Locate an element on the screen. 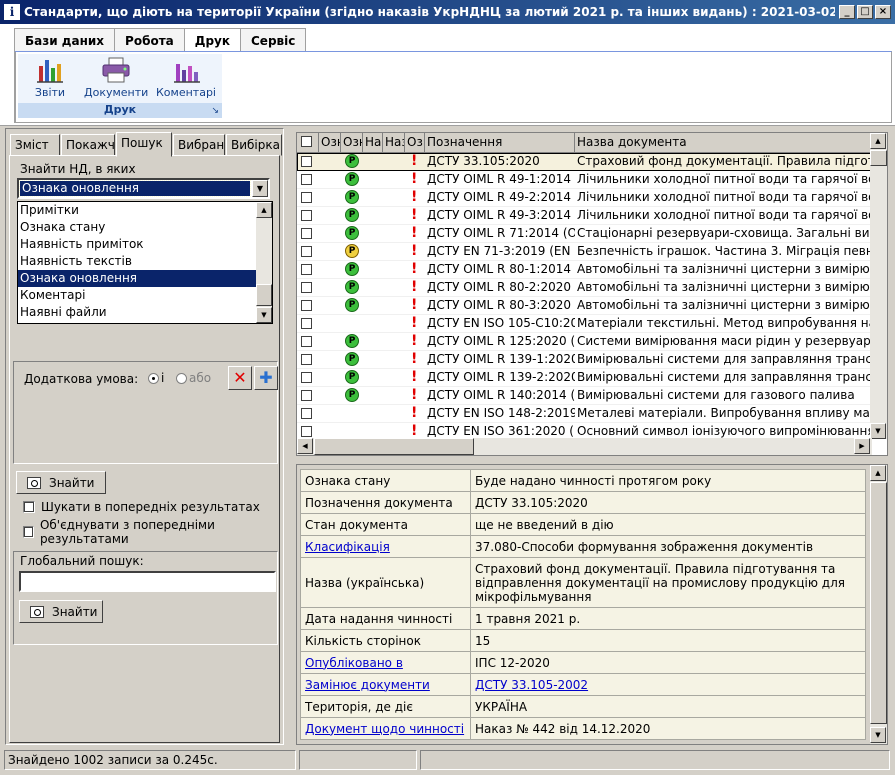 Image resolution: width=895 pixels, height=775 pixels. col-header-code: Позначення is located at coordinates (500, 143).